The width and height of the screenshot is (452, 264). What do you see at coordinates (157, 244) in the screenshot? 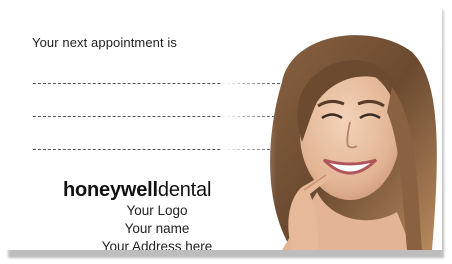
I see `address-placeholder: Your Address here` at bounding box center [157, 244].